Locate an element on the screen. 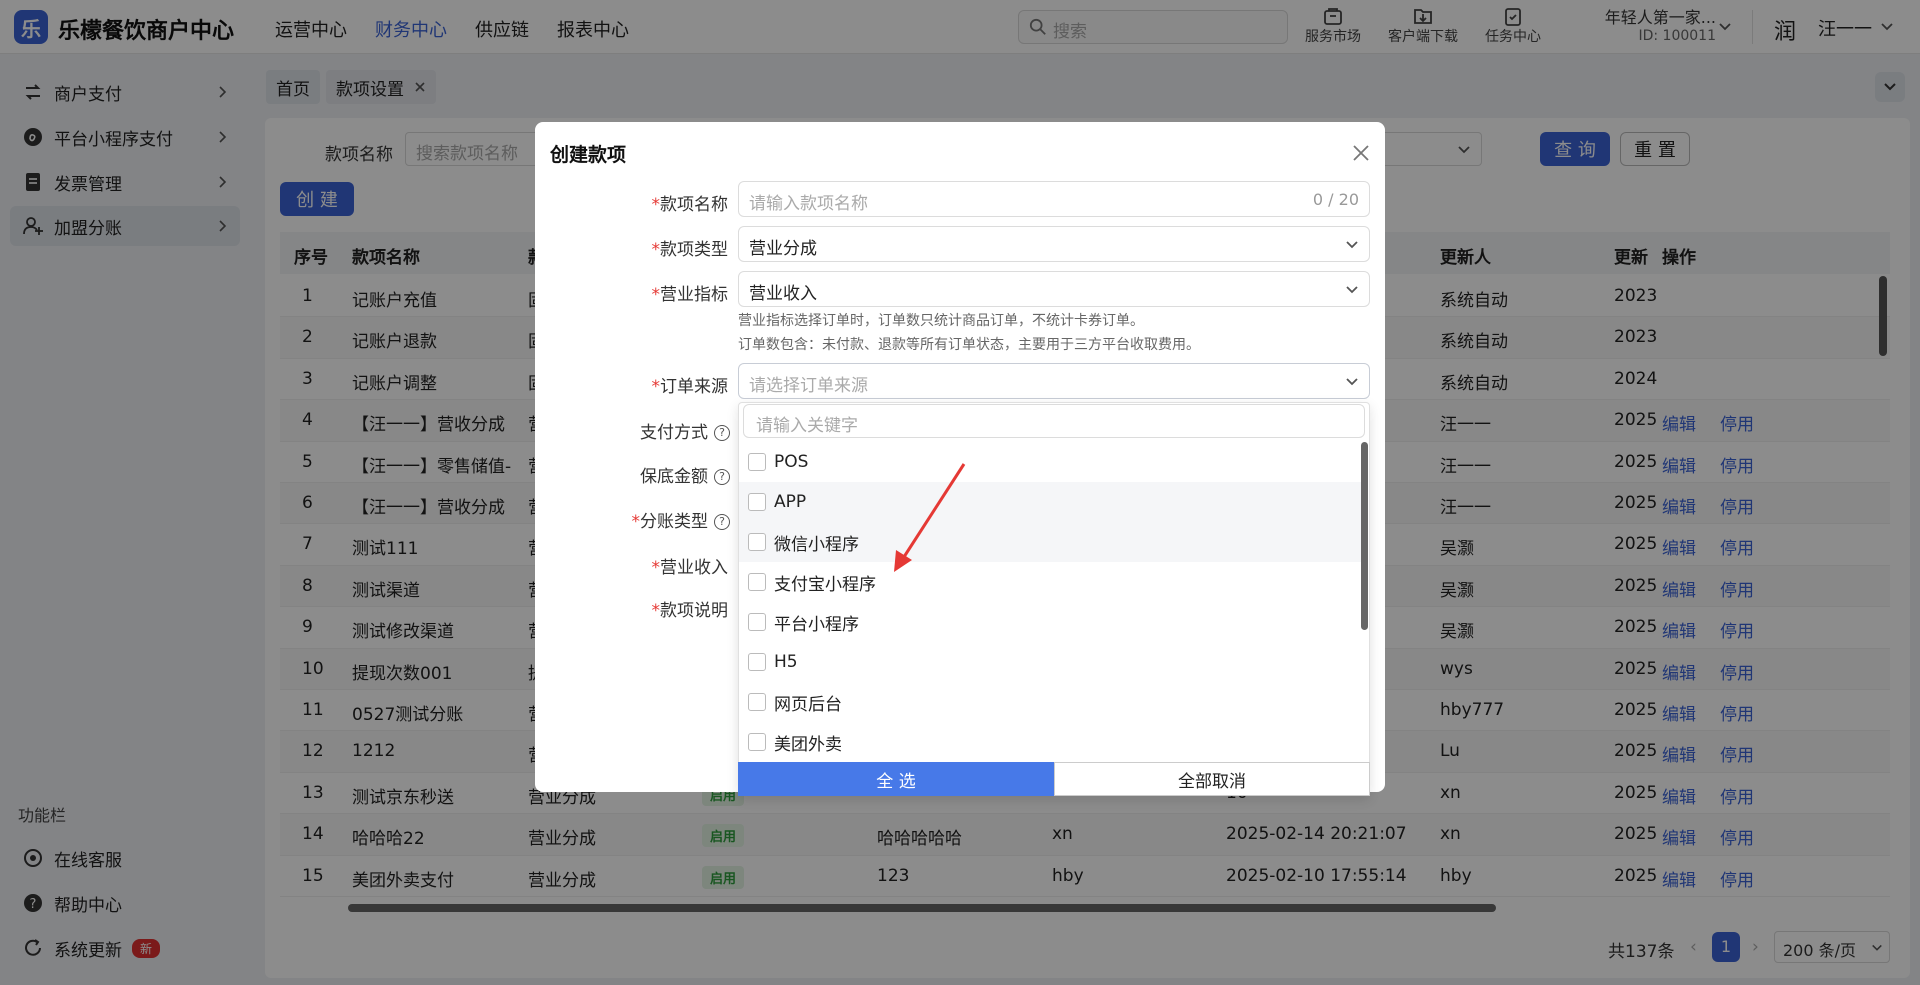 Image resolution: width=1920 pixels, height=985 pixels. source-placeholder: 请选择订单来源 is located at coordinates (808, 386).